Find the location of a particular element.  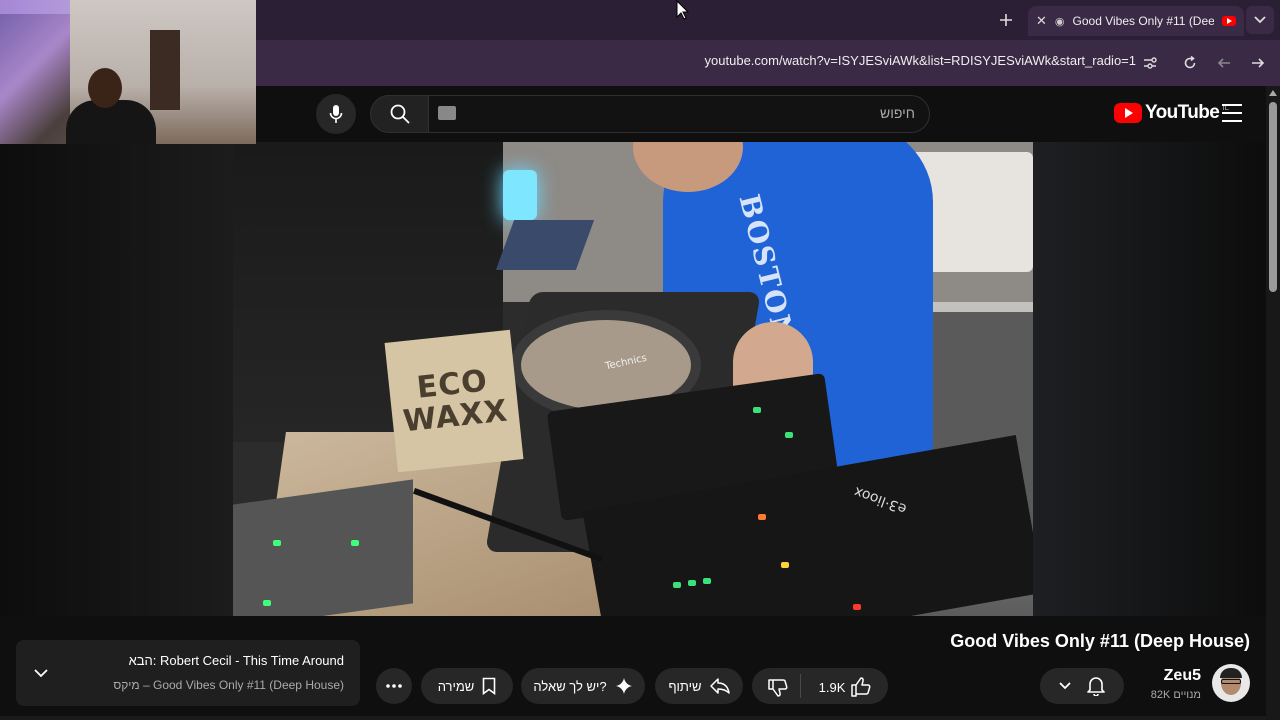

search-button is located at coordinates (400, 114).